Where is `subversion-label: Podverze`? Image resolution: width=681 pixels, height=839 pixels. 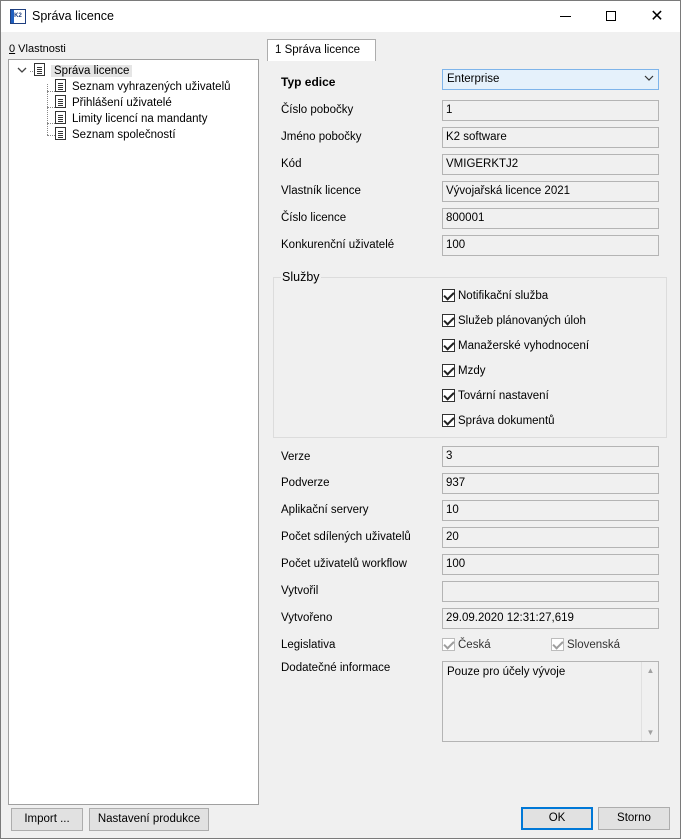
subversion-label: Podverze is located at coordinates (305, 483).